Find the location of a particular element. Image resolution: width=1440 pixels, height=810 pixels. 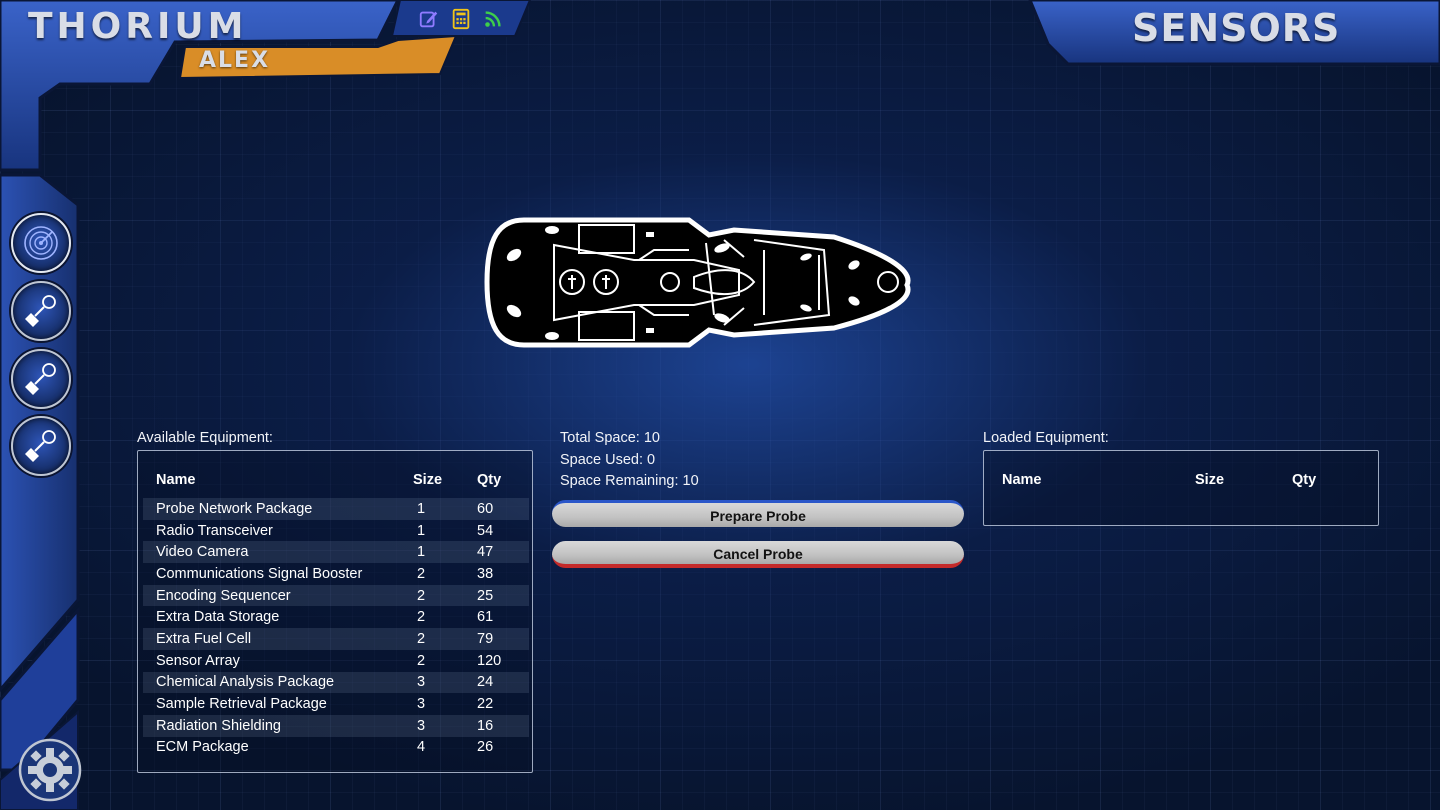

gear-icon is located at coordinates (50, 770).